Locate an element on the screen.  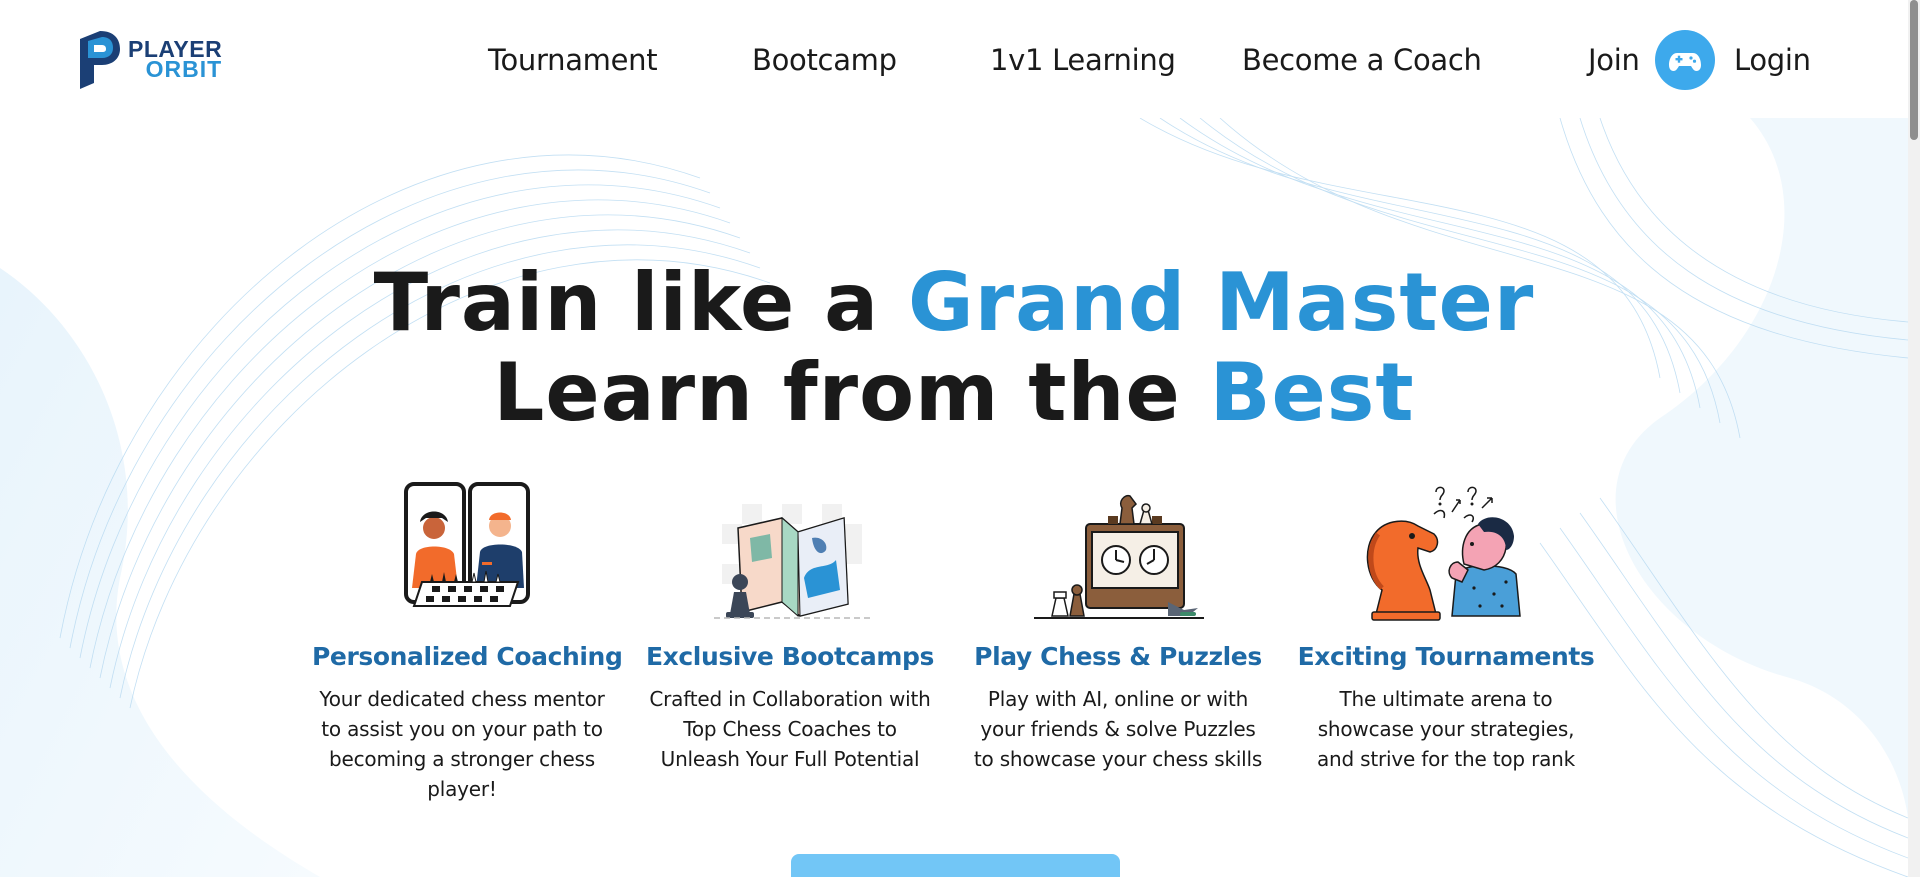
page-scrollbar is located at coordinates (1914, 438).